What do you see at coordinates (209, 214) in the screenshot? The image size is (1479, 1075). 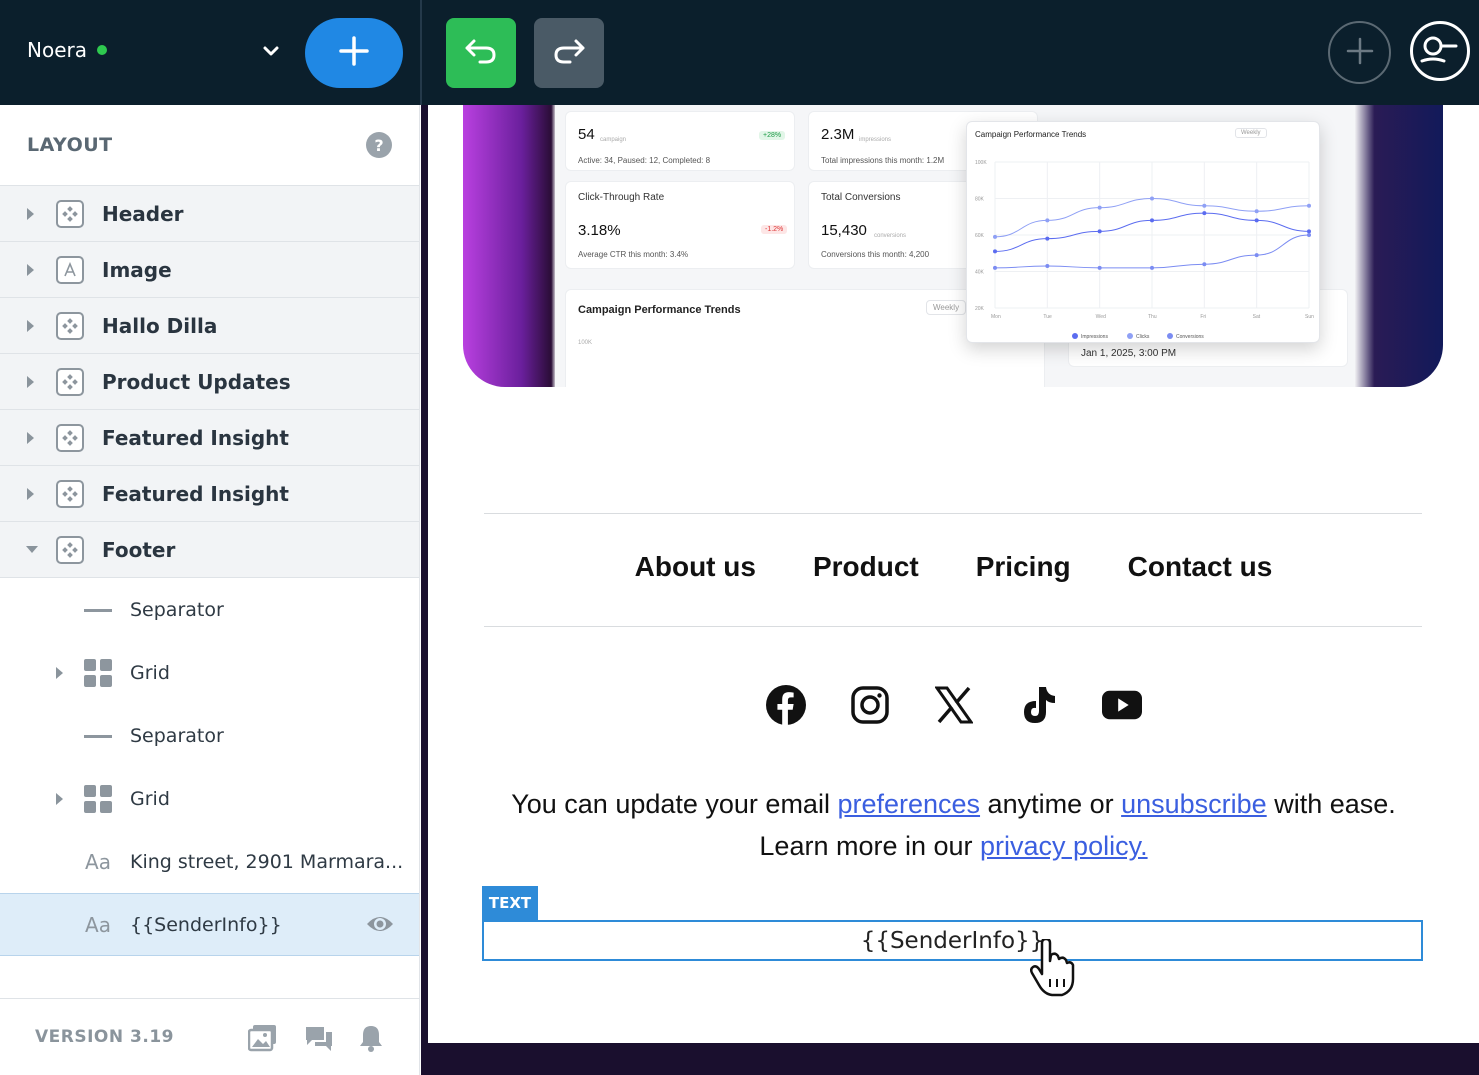 I see `tree-item-header: Header` at bounding box center [209, 214].